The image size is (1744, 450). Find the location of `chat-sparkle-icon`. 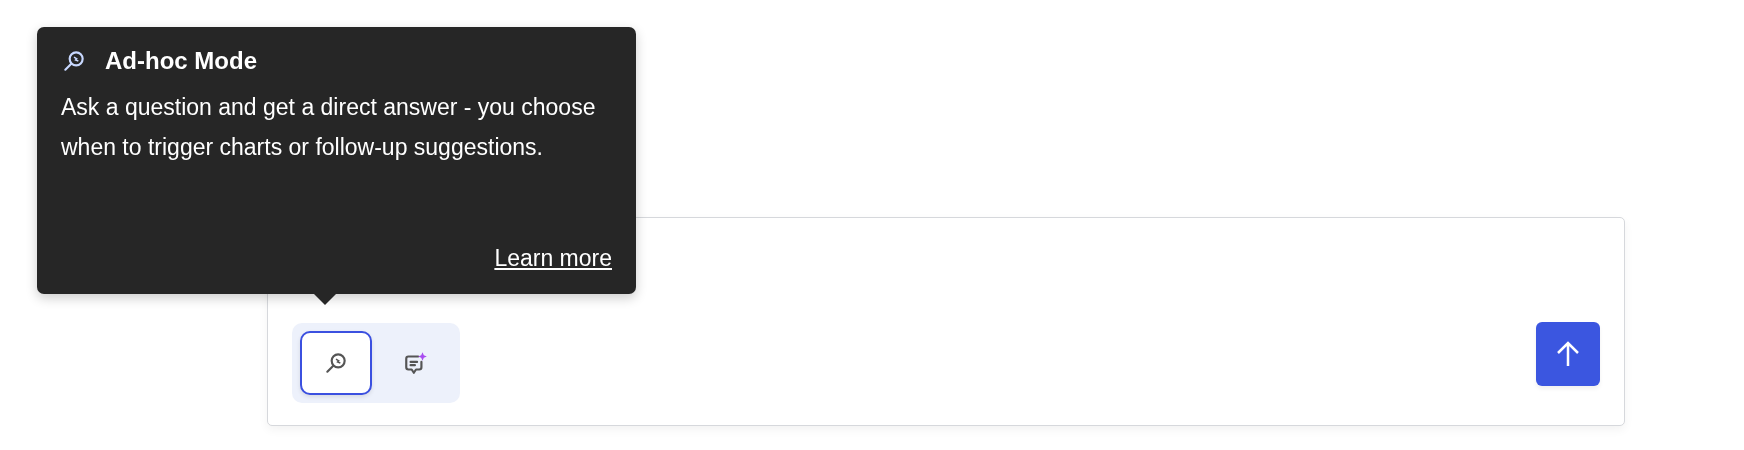

chat-sparkle-icon is located at coordinates (416, 363).